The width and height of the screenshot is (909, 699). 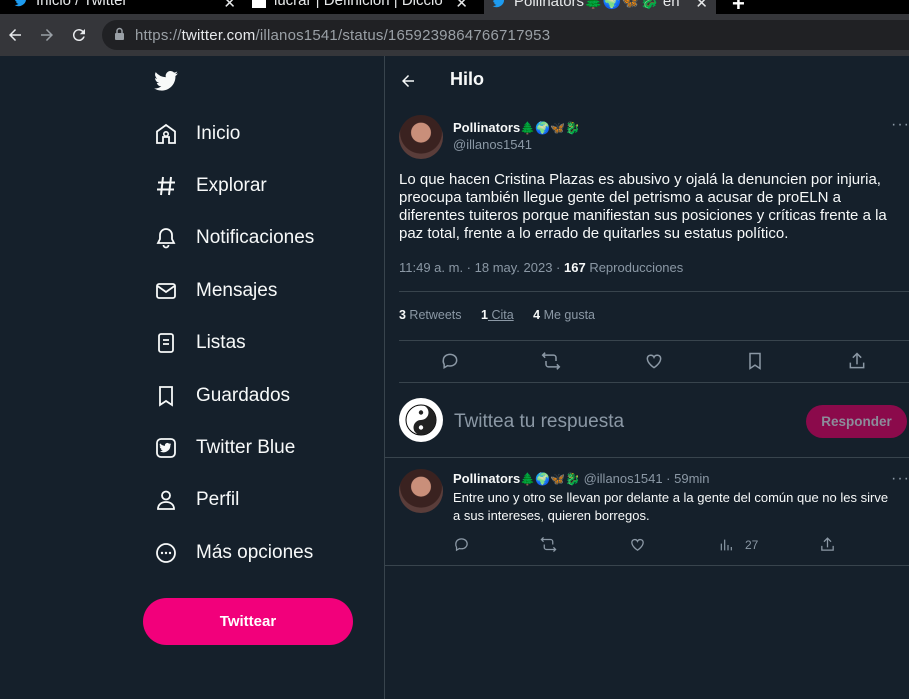 What do you see at coordinates (166, 238) in the screenshot?
I see `bell-icon` at bounding box center [166, 238].